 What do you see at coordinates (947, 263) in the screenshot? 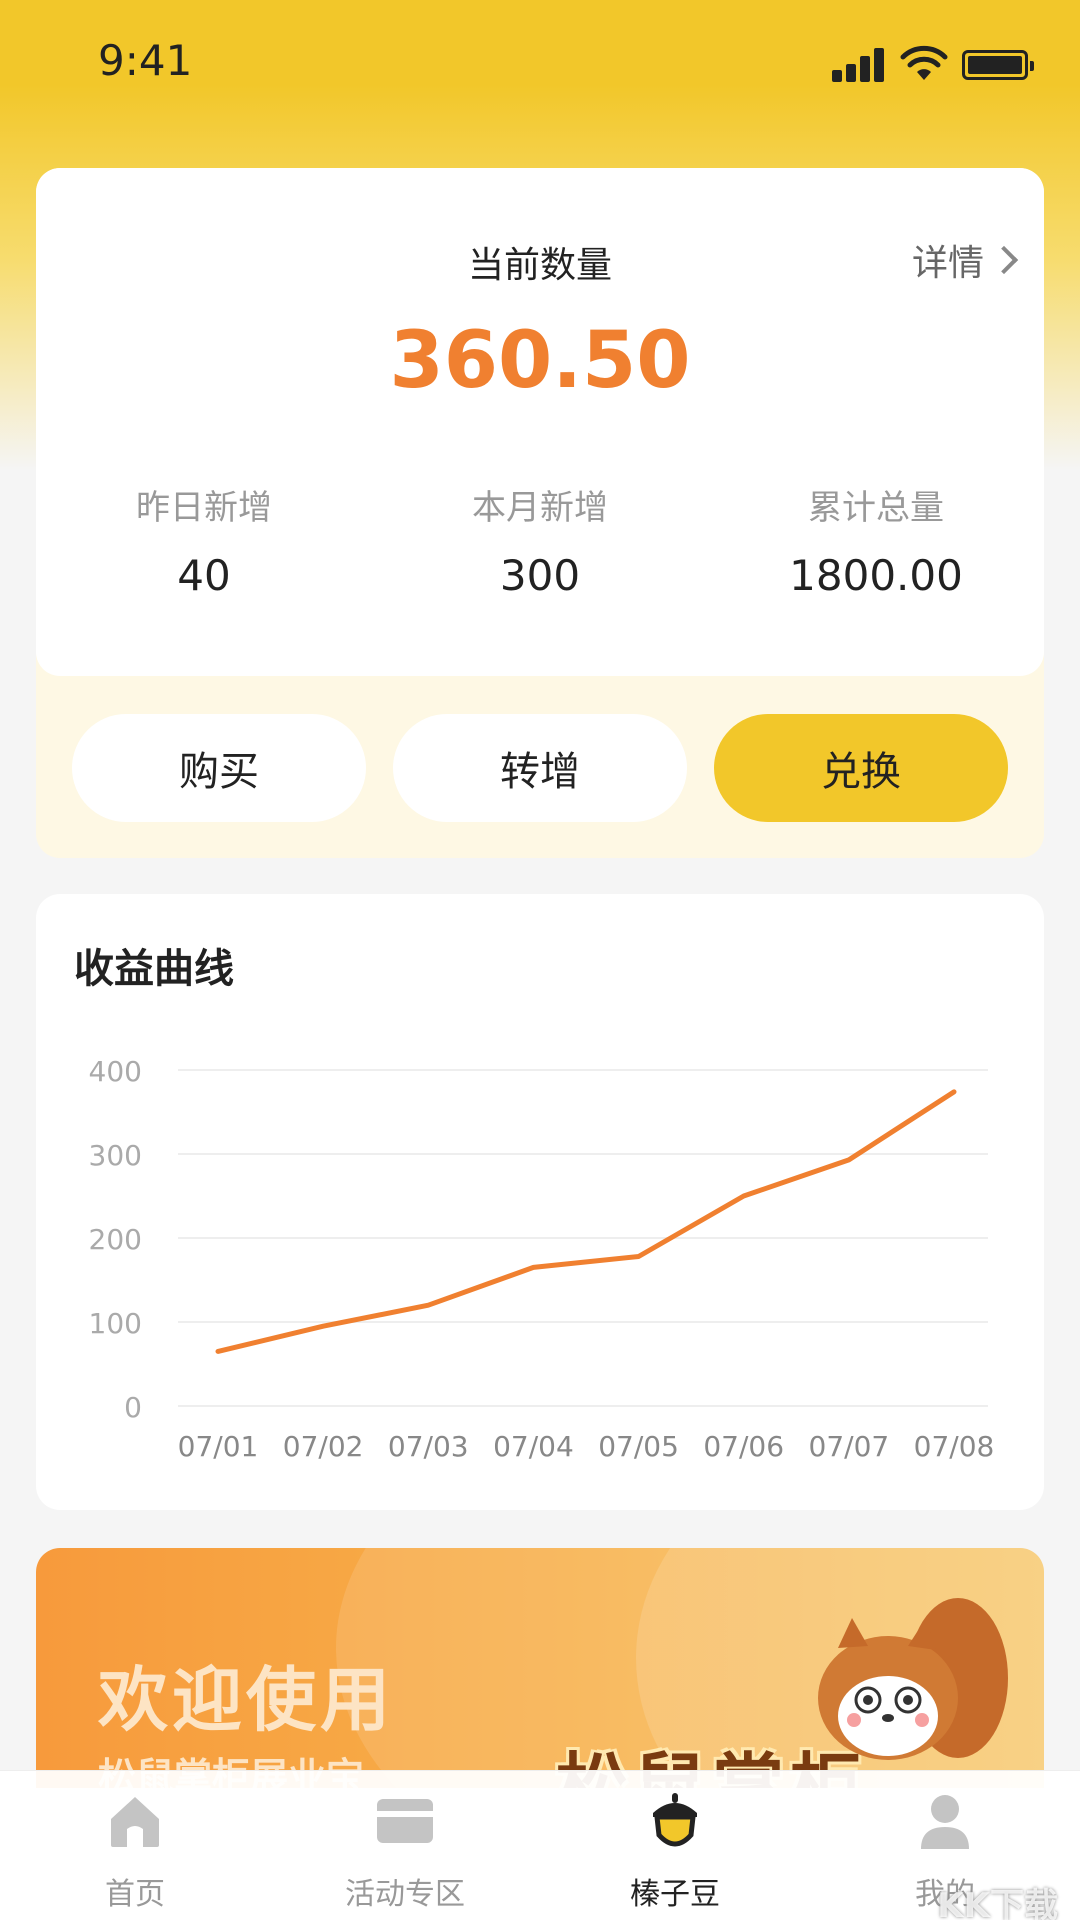
I see `detail-label: 详情` at bounding box center [947, 263].